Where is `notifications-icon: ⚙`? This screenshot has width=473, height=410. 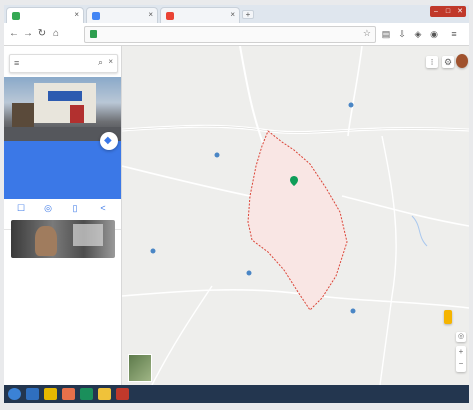 notifications-icon: ⚙ is located at coordinates (448, 62).